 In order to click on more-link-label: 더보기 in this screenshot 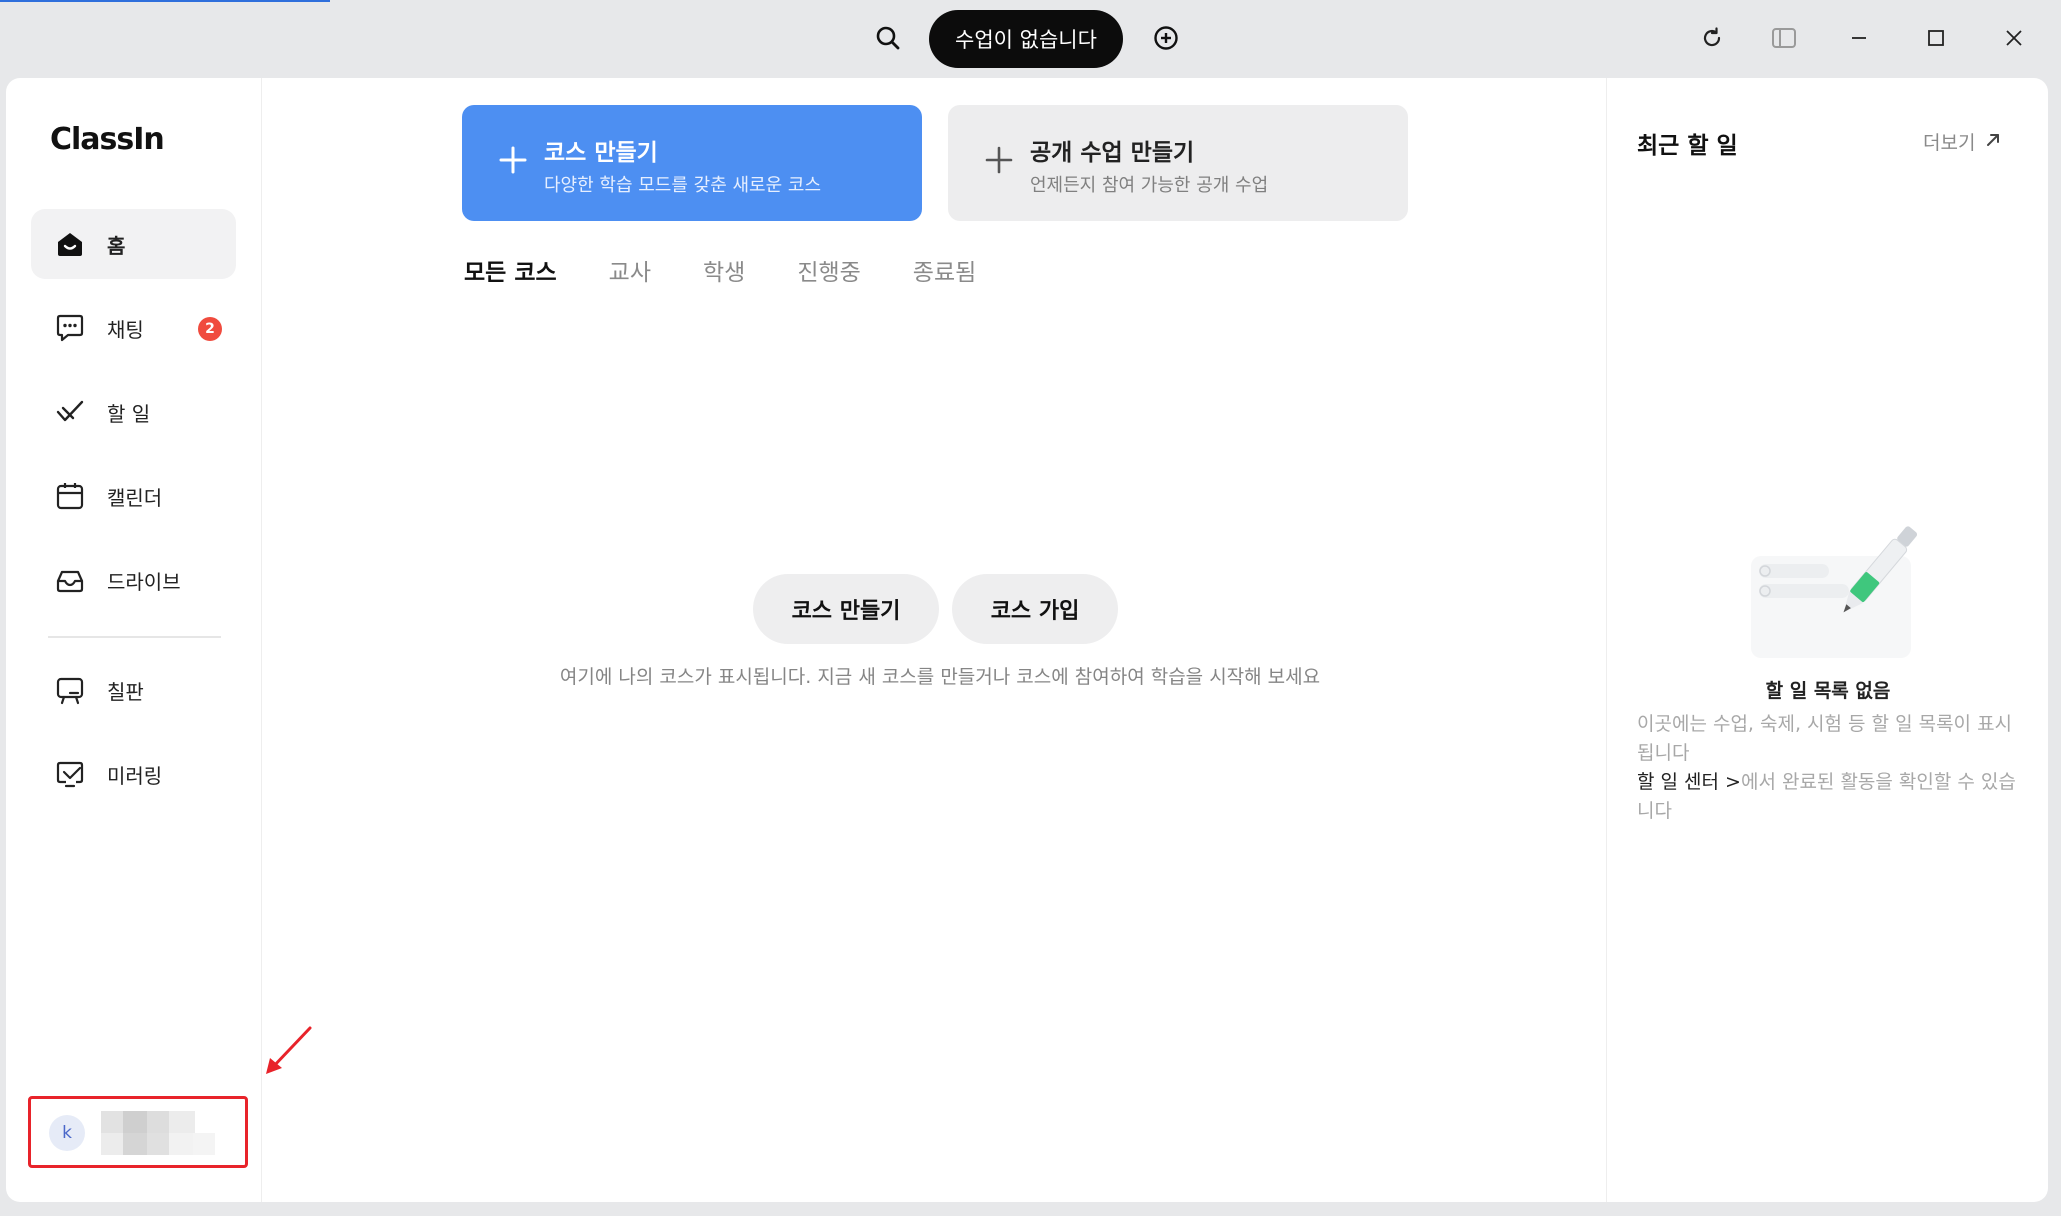, I will do `click(1949, 143)`.